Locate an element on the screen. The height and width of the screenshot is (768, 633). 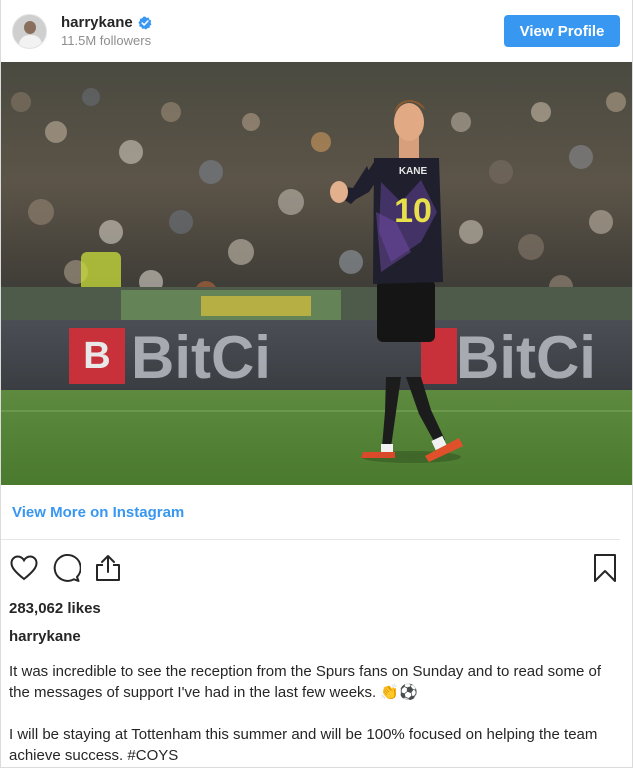
like-count: 283,062 likes is located at coordinates (316, 609).